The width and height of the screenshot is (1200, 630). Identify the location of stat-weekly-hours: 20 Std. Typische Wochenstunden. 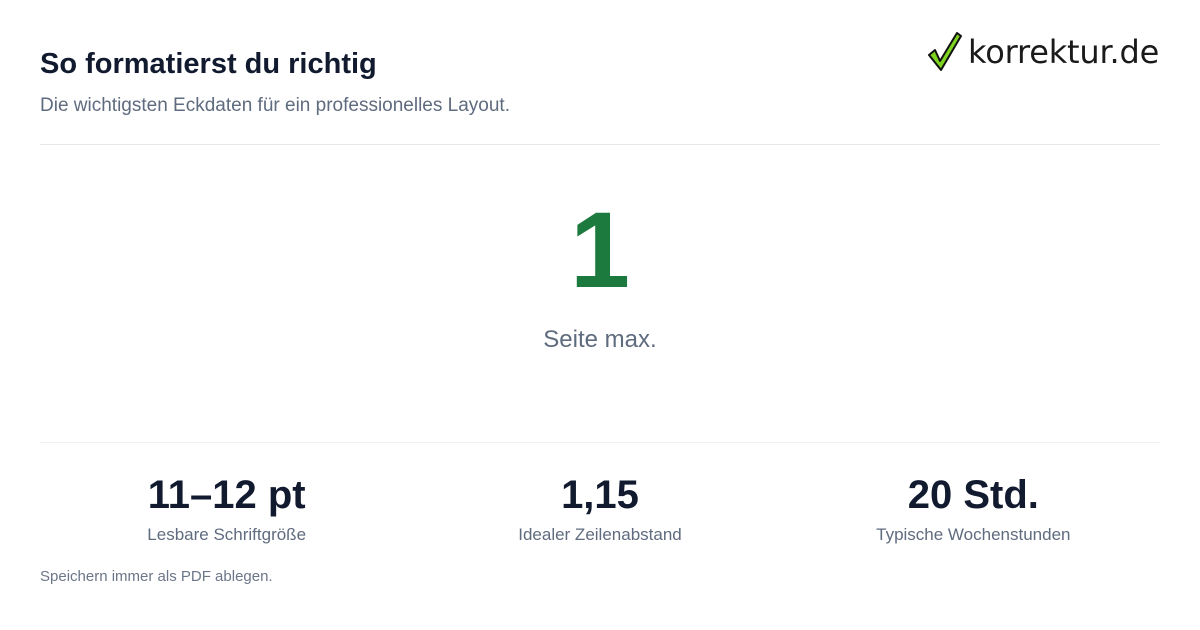
(973, 508).